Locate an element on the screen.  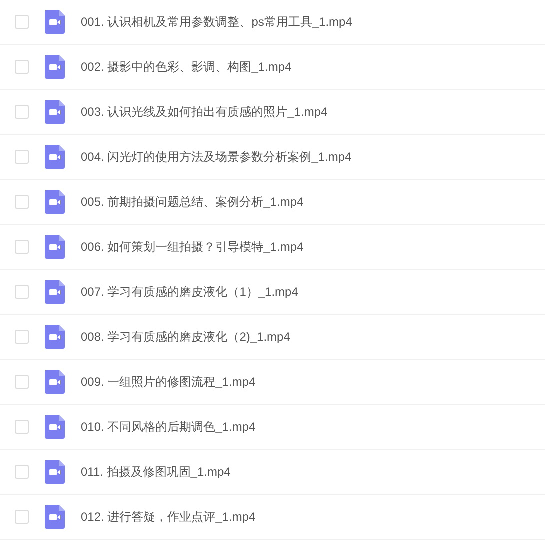
file-name: 012. 进行答疑，作业点评_1.mp4 is located at coordinates (168, 517).